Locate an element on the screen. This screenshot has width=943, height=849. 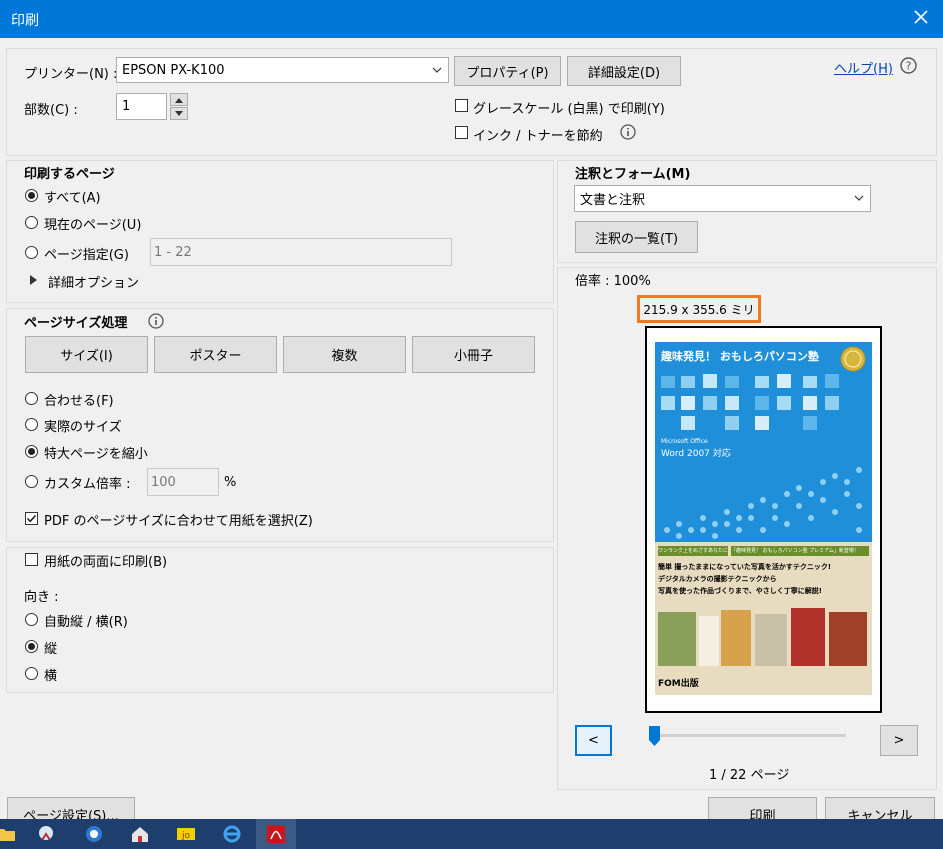
home-icon is located at coordinates (140, 834).